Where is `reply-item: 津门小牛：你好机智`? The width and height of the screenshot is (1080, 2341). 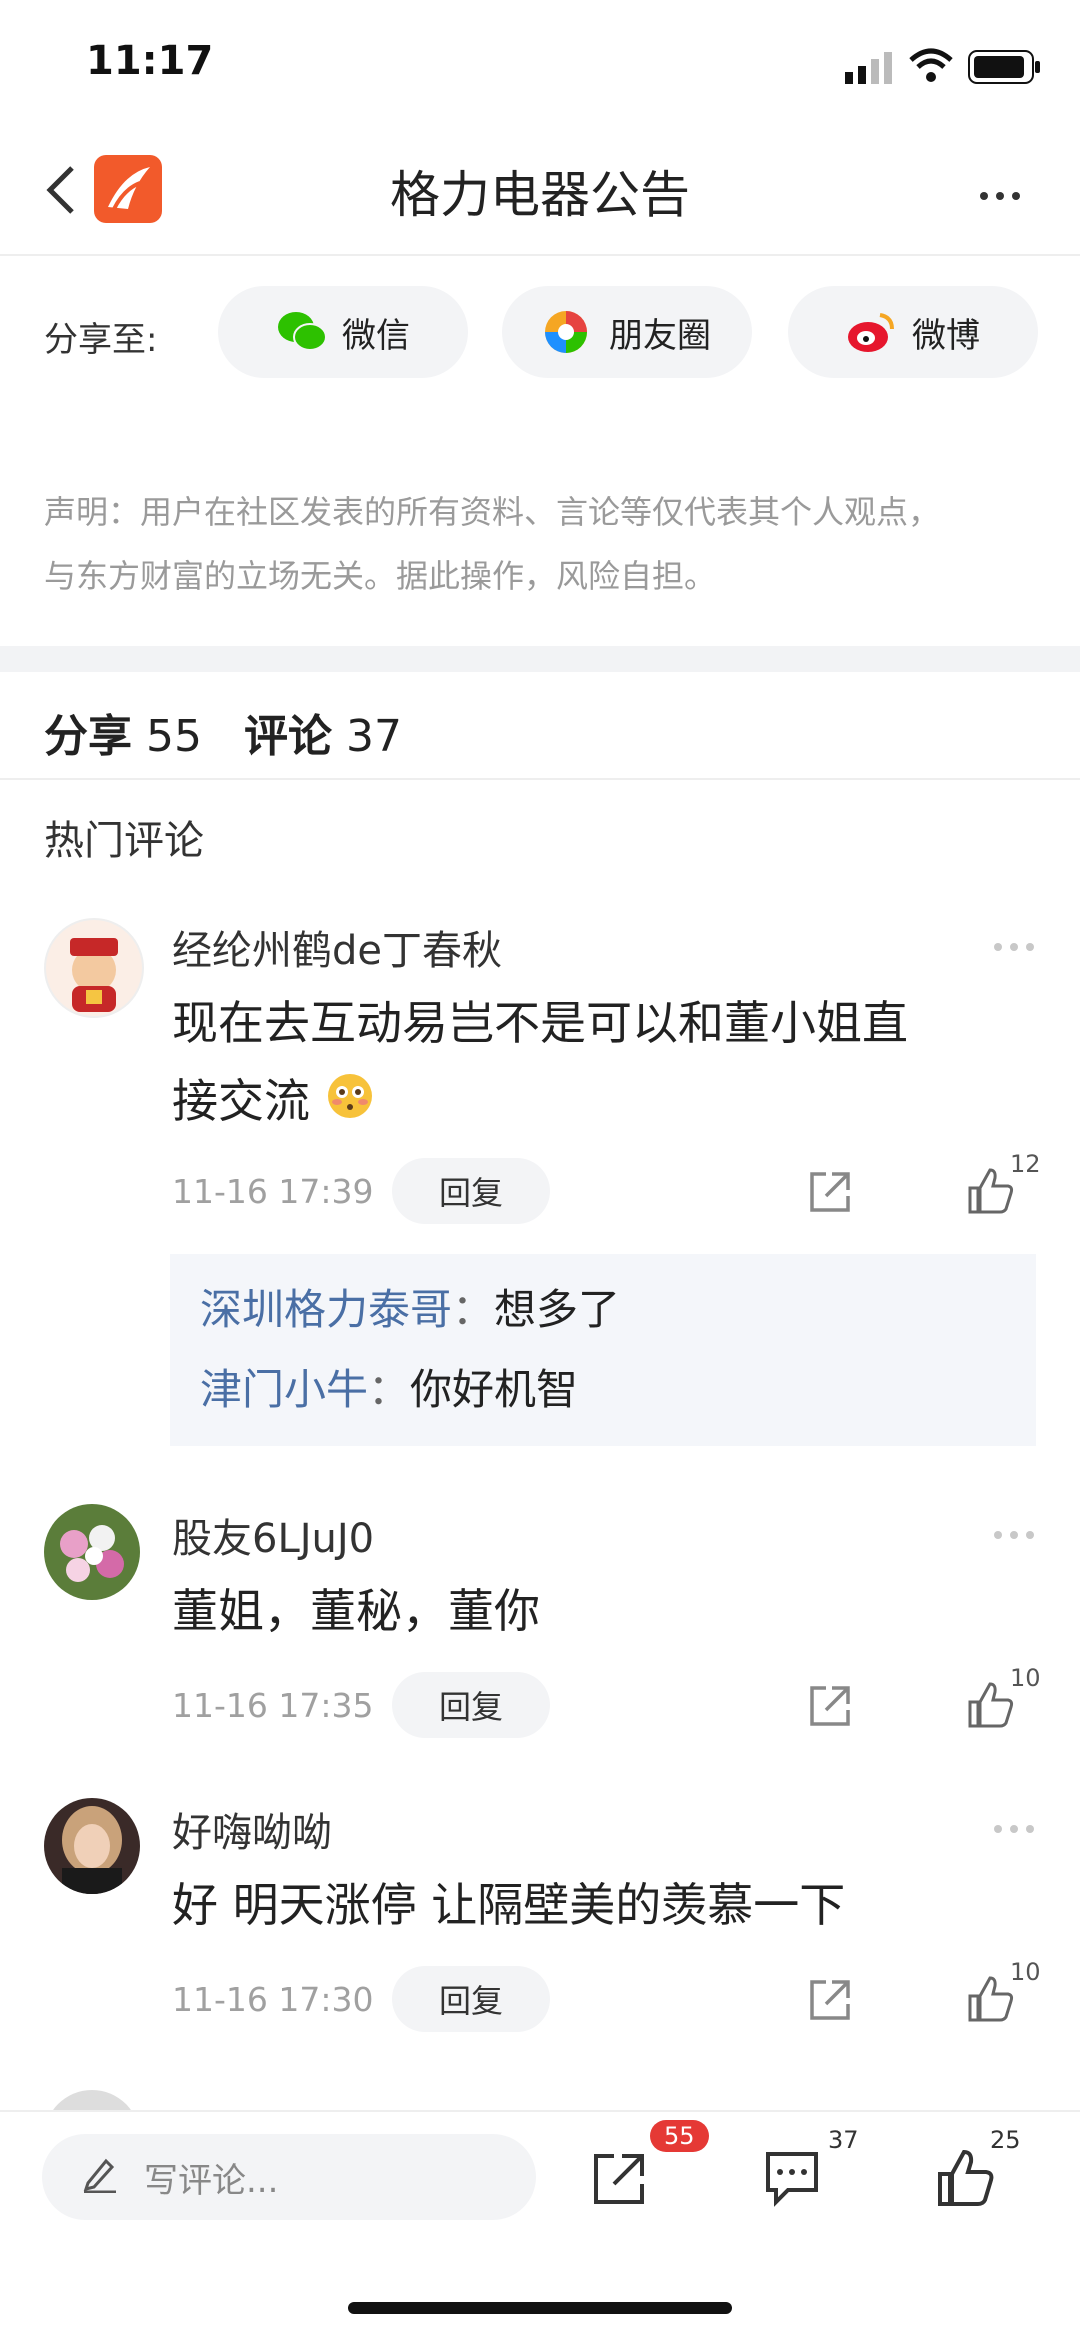
reply-item: 津门小牛：你好机智 is located at coordinates (389, 1386).